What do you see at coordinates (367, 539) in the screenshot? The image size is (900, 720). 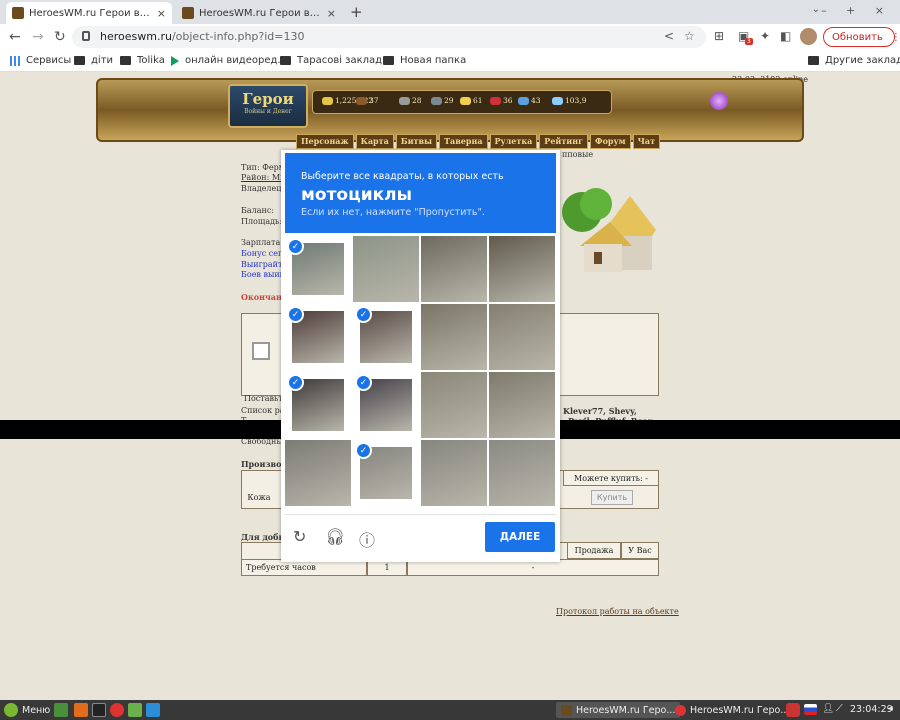 I see `info-icon: ⓘ` at bounding box center [367, 539].